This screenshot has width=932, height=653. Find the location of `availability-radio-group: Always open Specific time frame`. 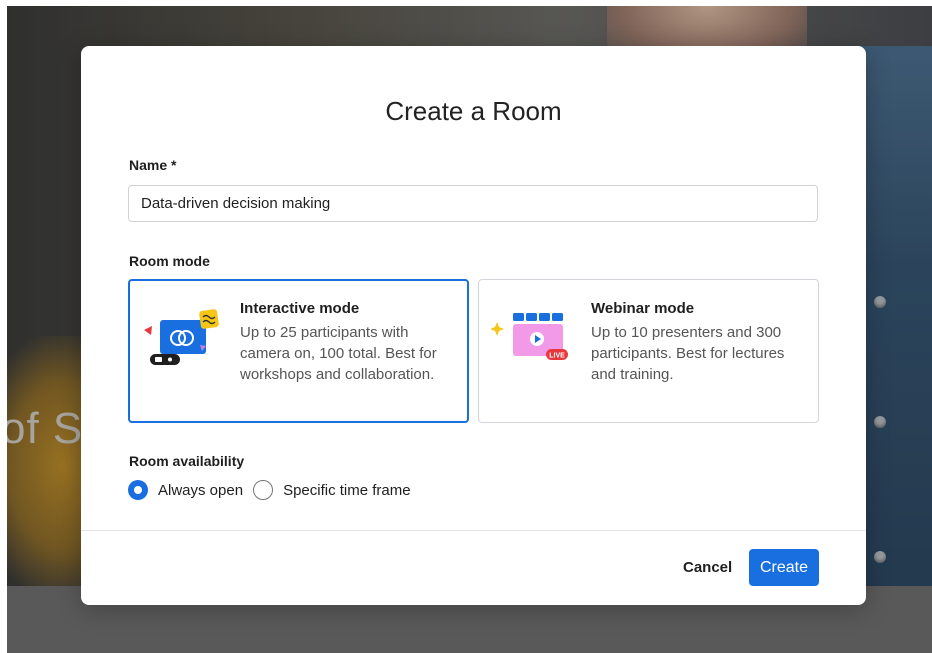

availability-radio-group: Always open Specific time frame is located at coordinates (274, 490).